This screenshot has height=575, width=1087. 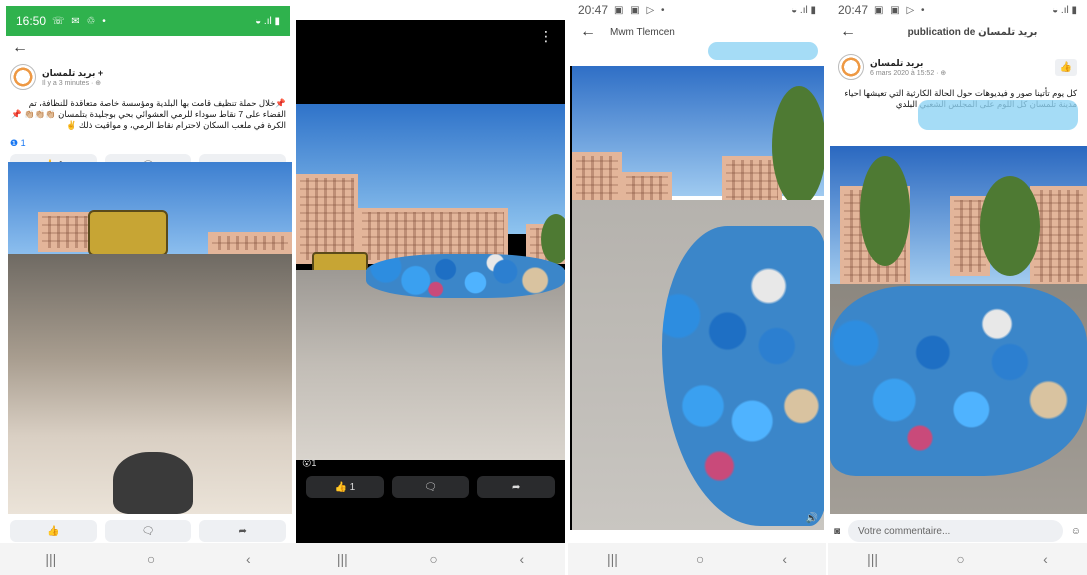 I want to click on share-button: ➦, so click(x=516, y=487).